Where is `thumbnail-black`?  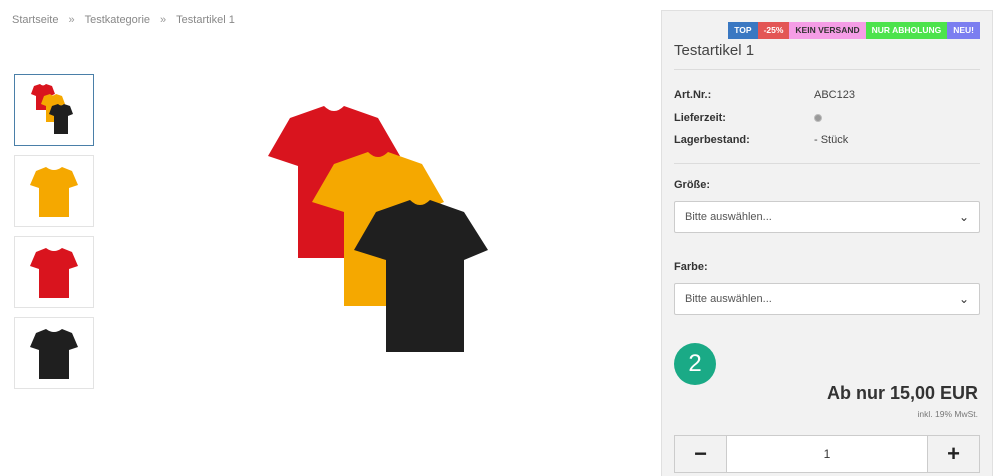 thumbnail-black is located at coordinates (54, 353).